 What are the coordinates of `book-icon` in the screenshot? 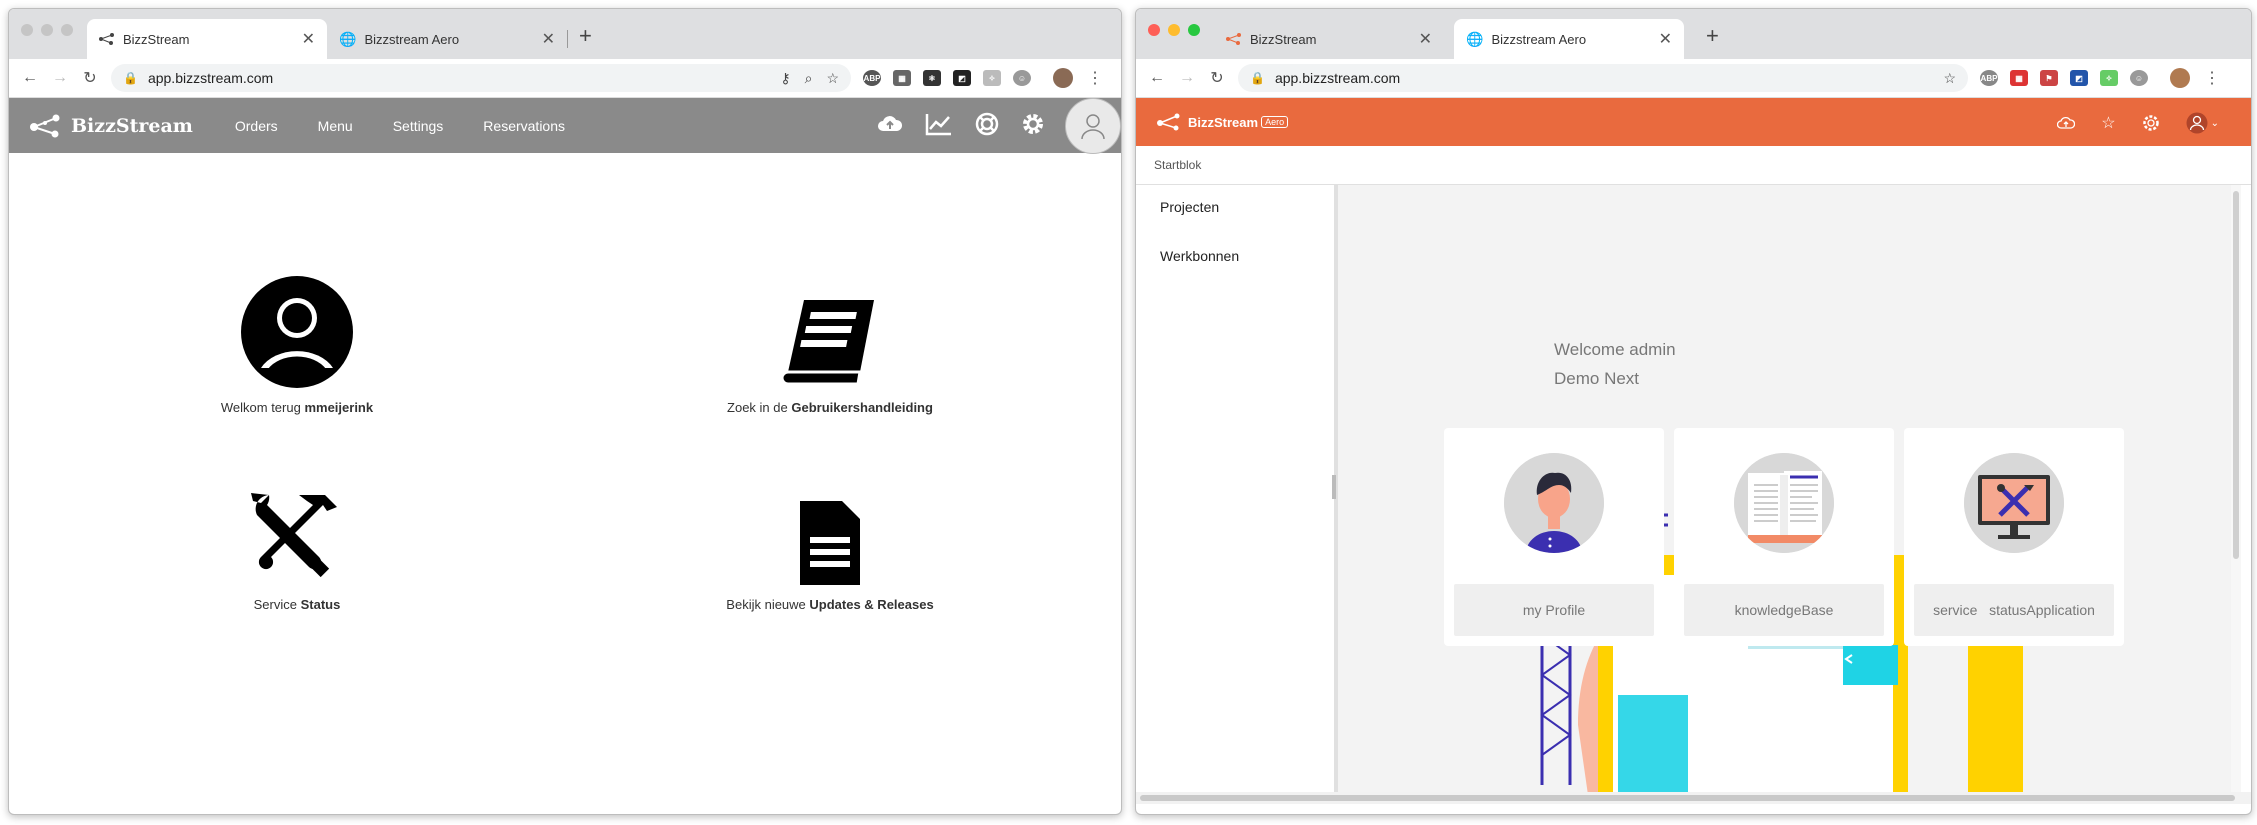 It's located at (828, 343).